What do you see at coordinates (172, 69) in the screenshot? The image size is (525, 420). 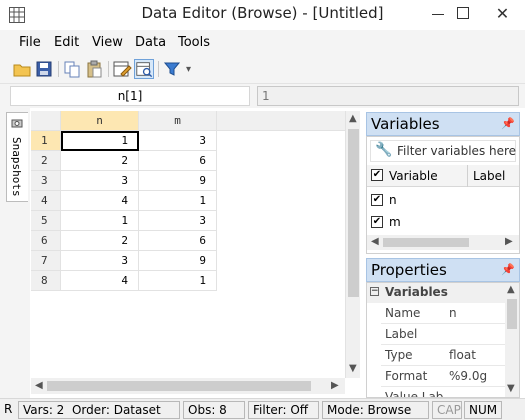 I see `filter-icon` at bounding box center [172, 69].